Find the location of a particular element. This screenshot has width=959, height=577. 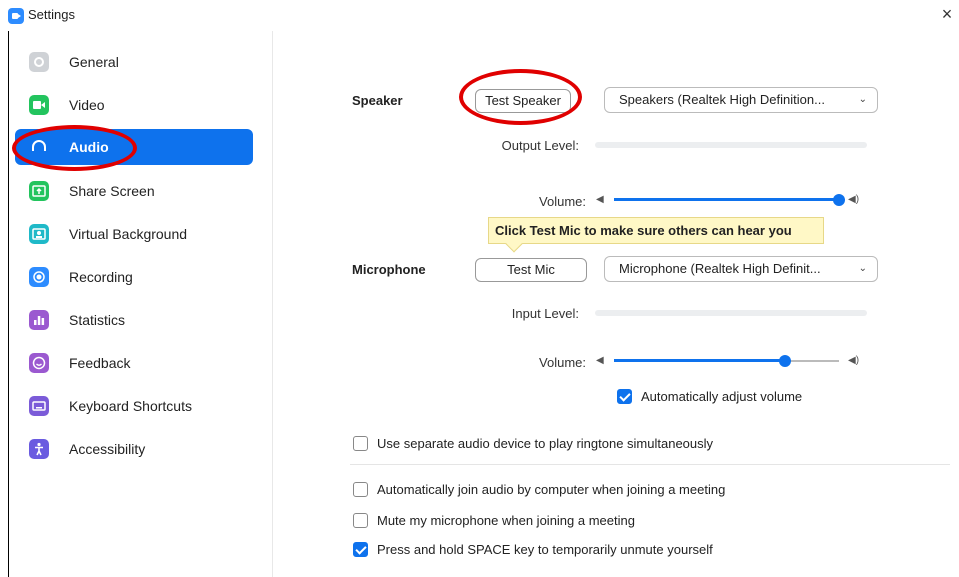

accessibility-icon is located at coordinates (39, 449).